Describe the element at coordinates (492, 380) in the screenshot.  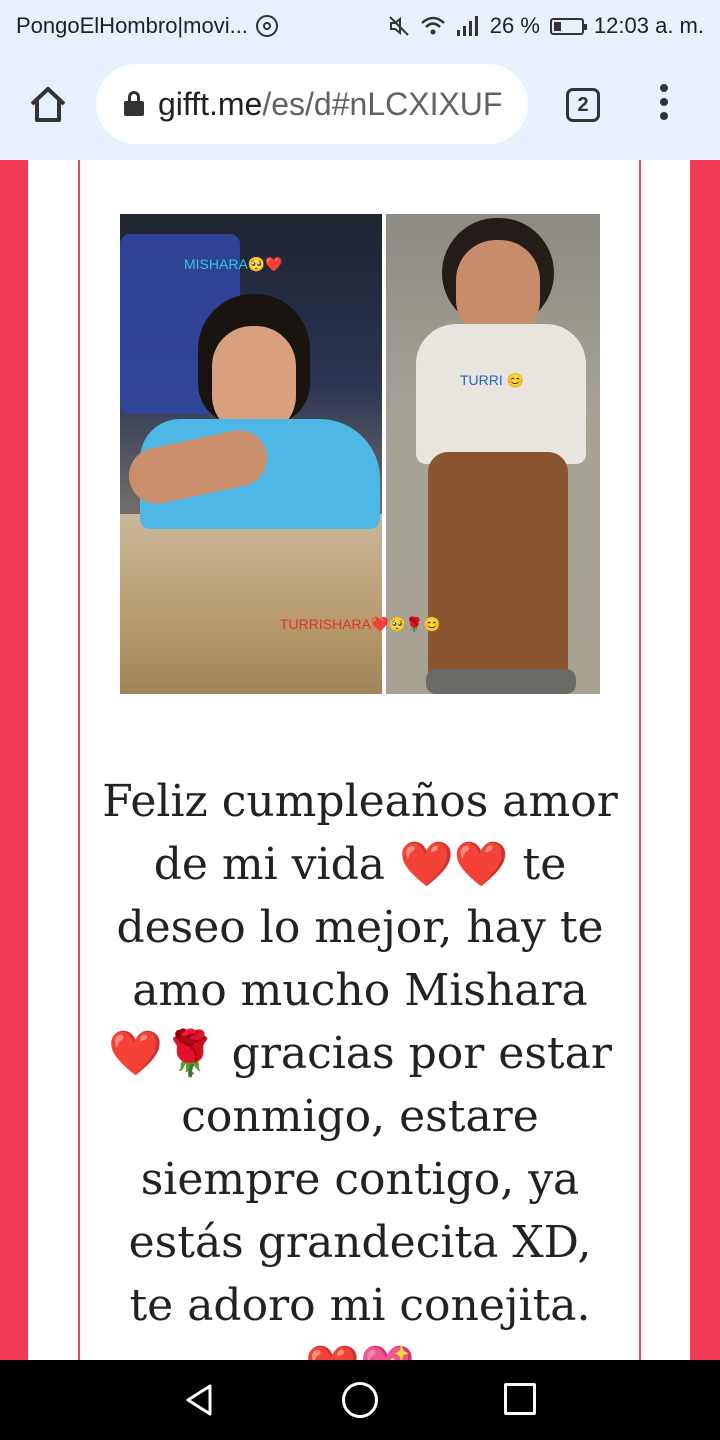
I see `caption-turri: TURRI 😊` at that location.